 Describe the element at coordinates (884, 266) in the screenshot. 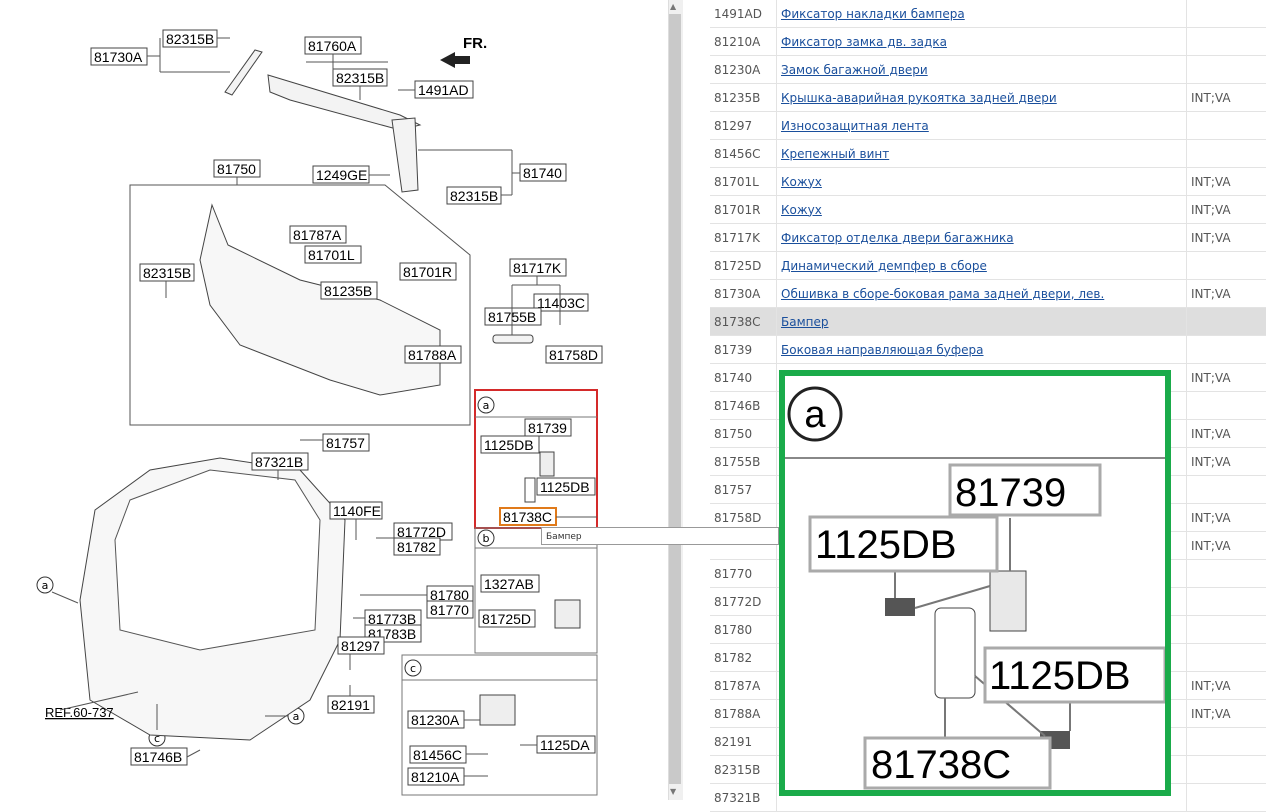

I see `part-name-link: Динамический демпфер в сборе` at that location.